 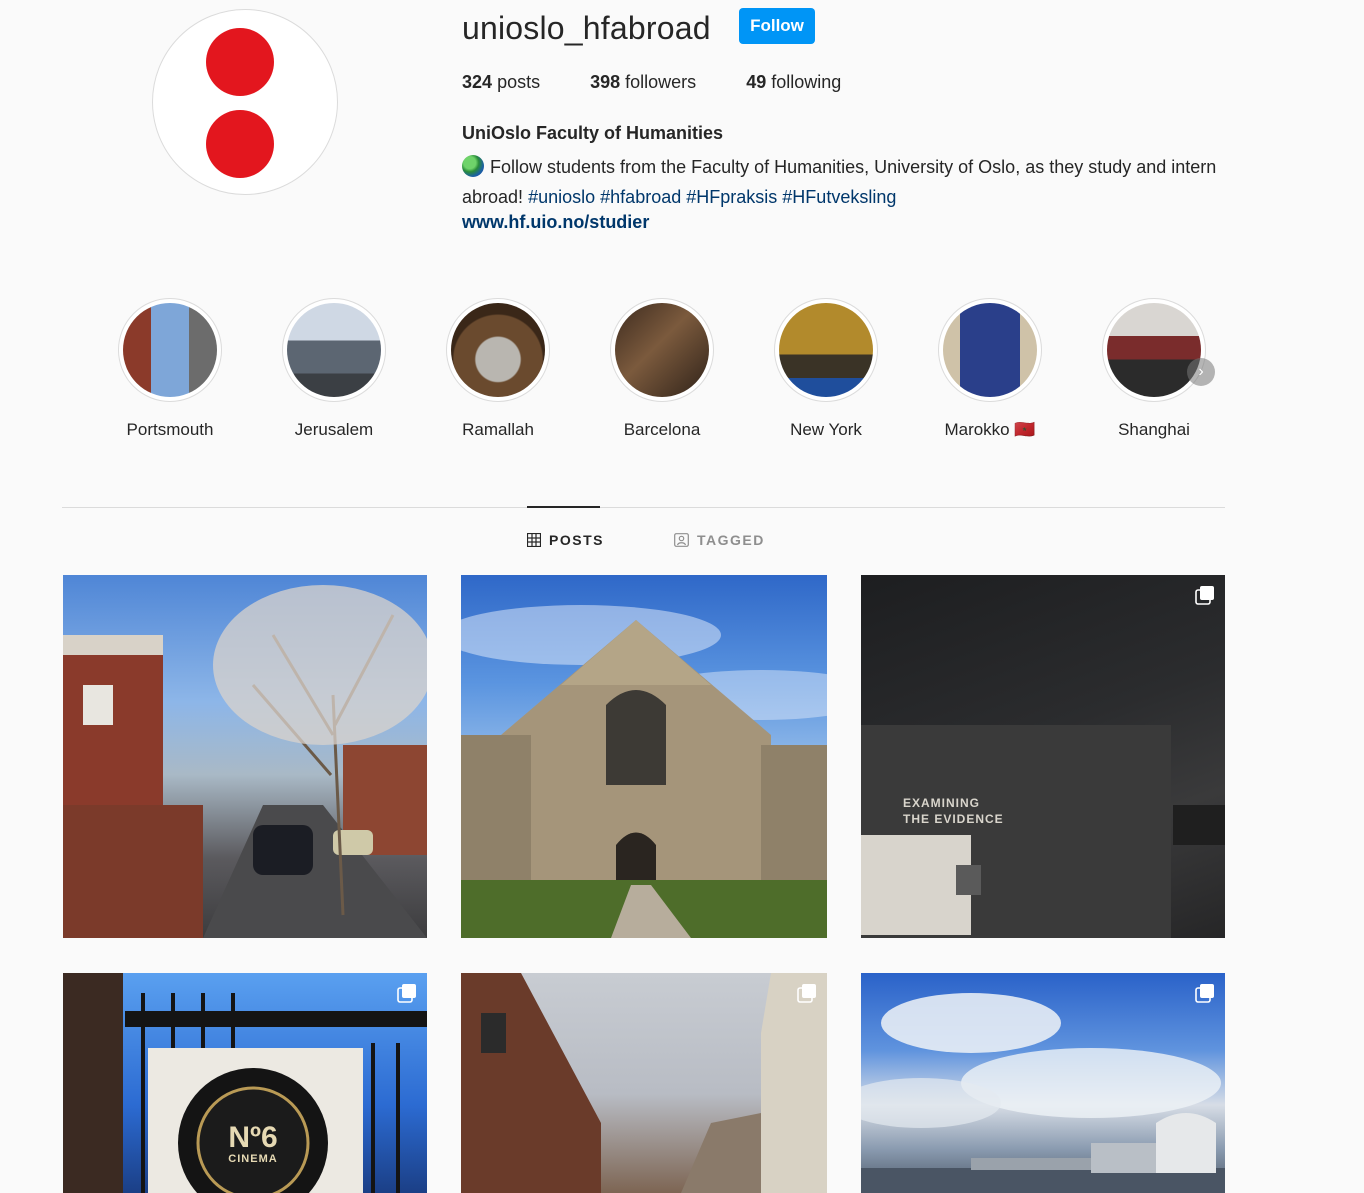 What do you see at coordinates (240, 62) in the screenshot?
I see `logo-dot-top` at bounding box center [240, 62].